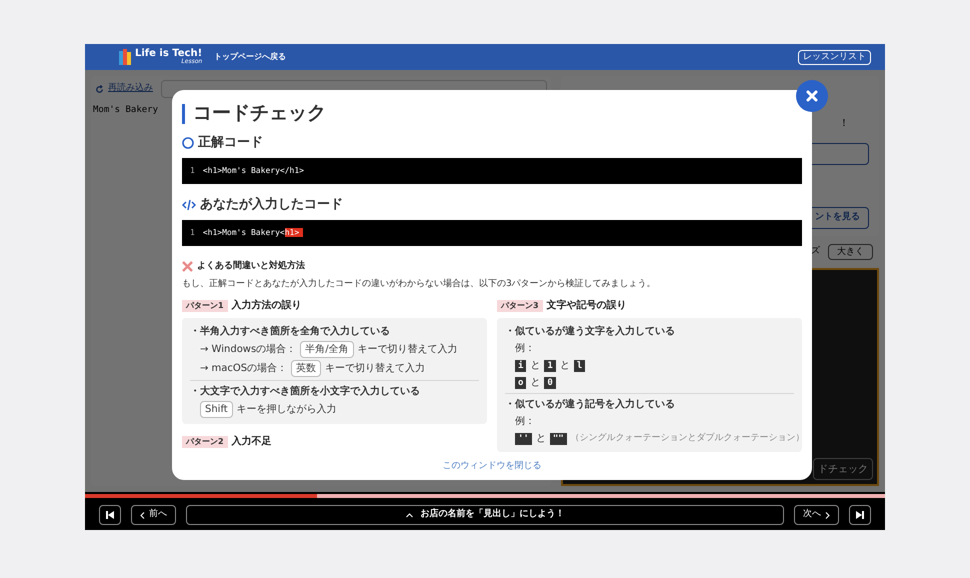 The image size is (970, 578). Describe the element at coordinates (187, 266) in the screenshot. I see `cross-icon` at that location.